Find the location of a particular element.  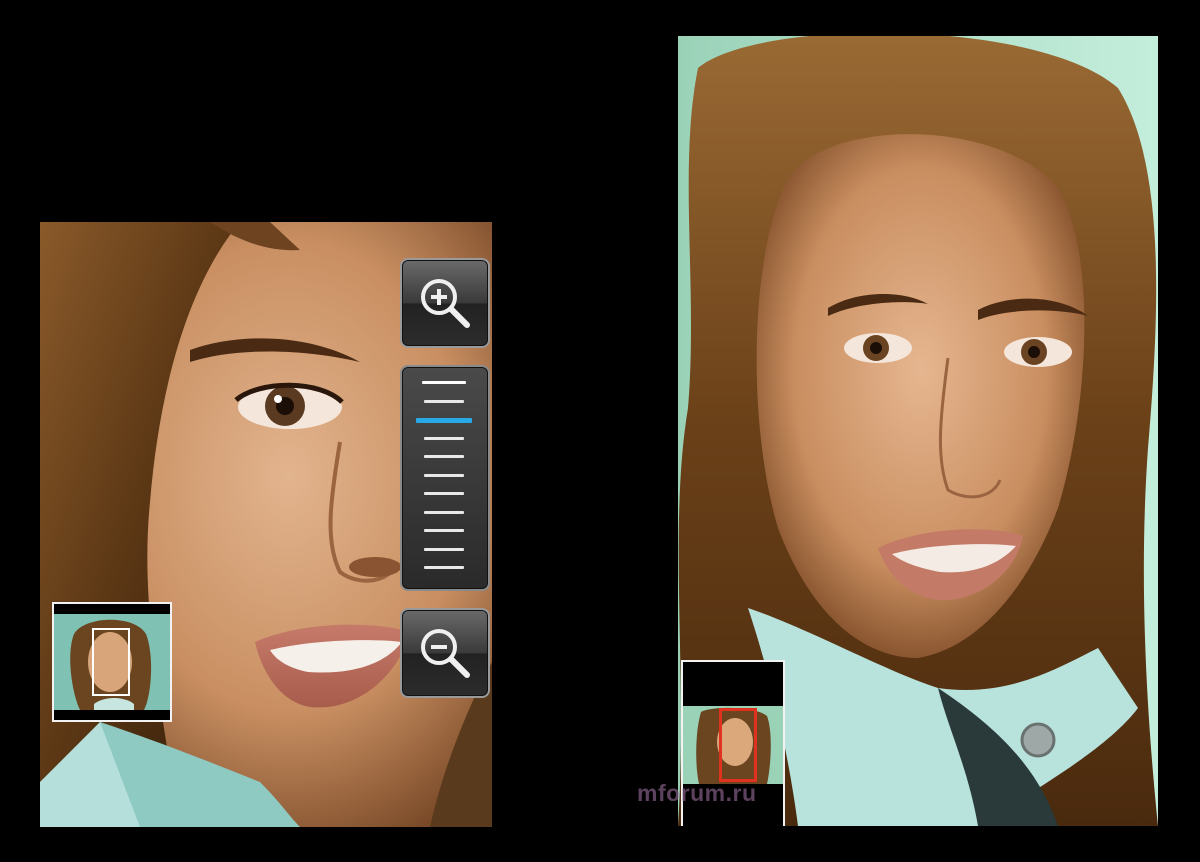

zoom-slider-thumb is located at coordinates (444, 420).